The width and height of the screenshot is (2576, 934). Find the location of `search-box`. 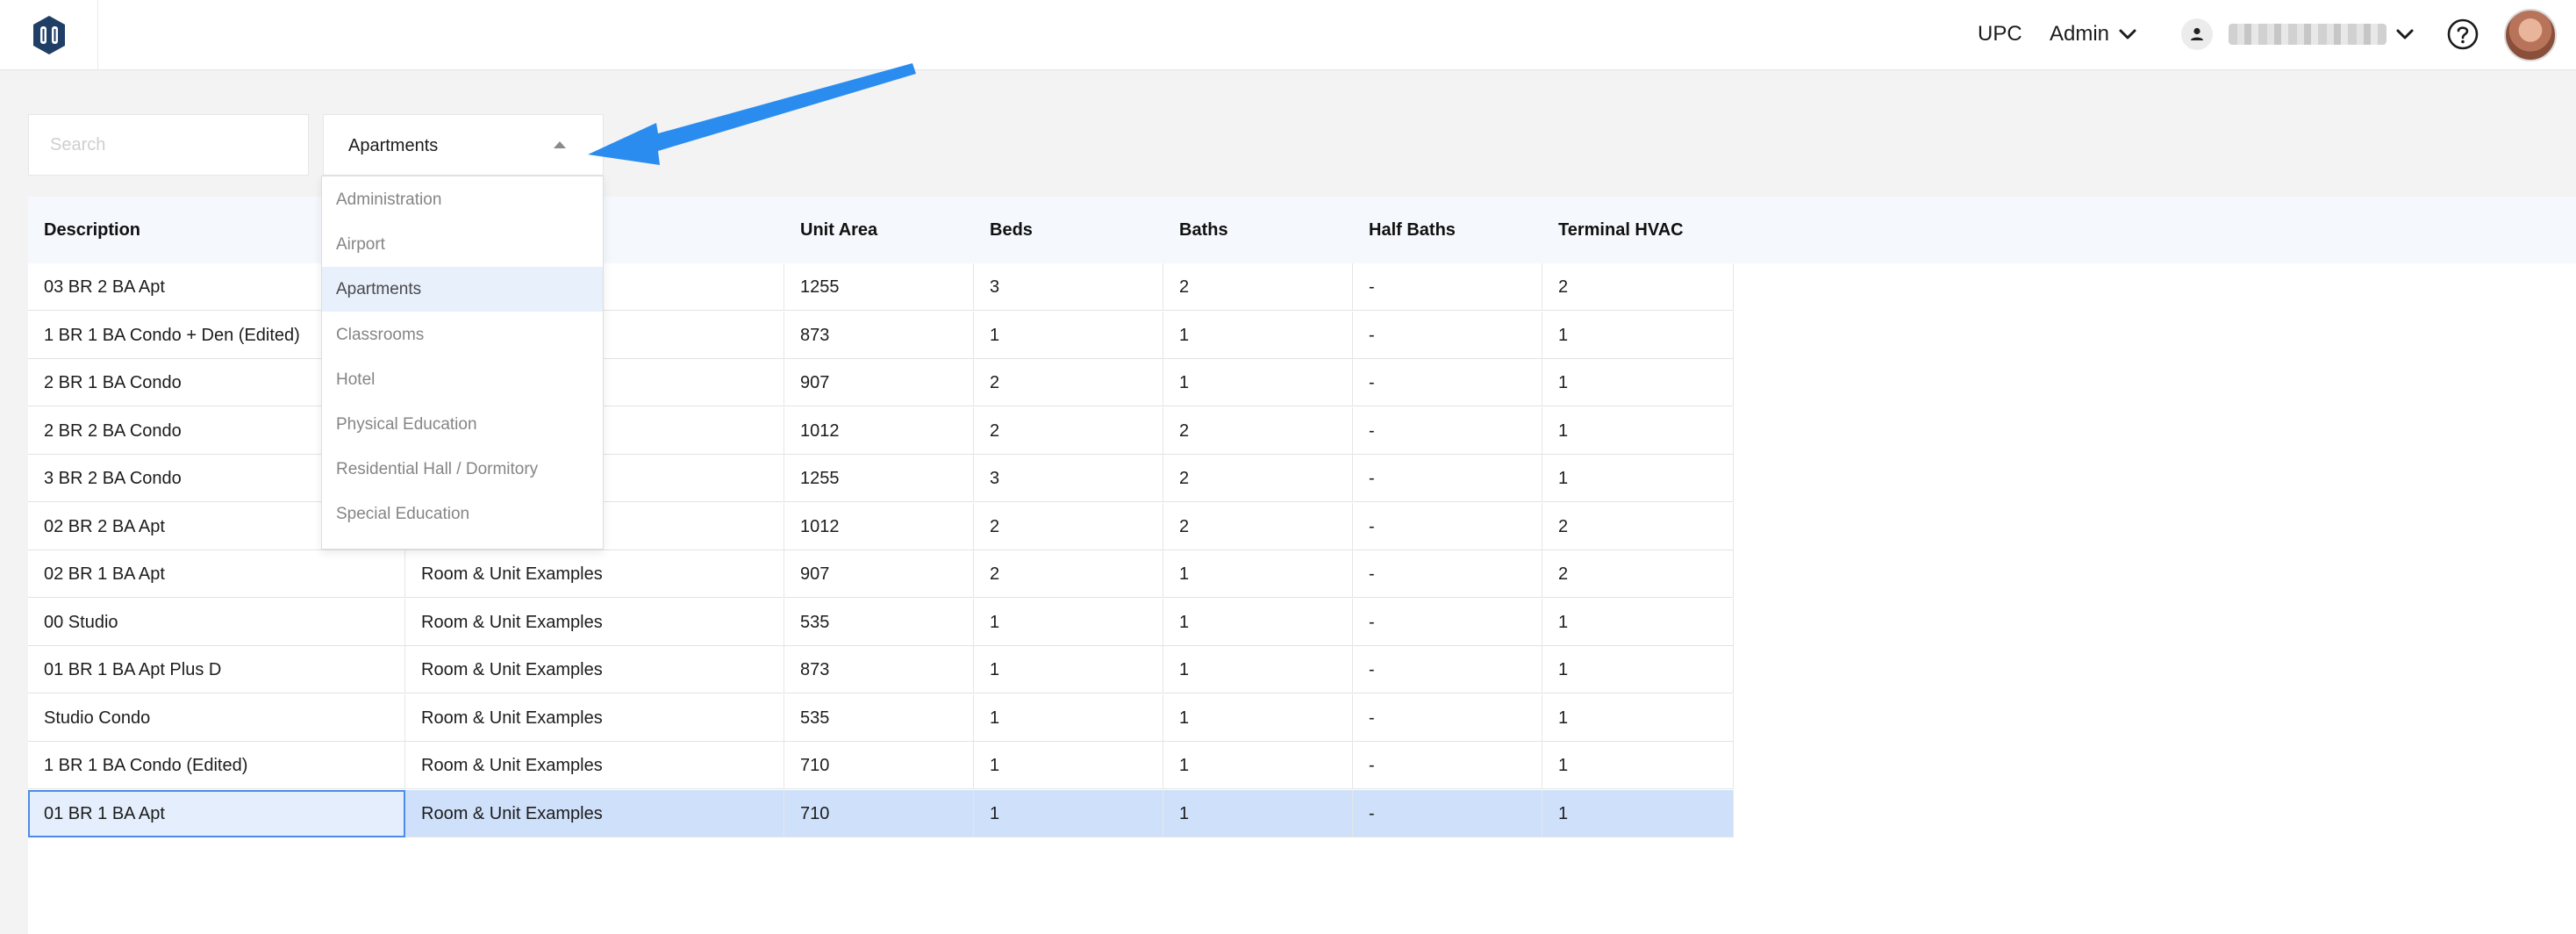

search-box is located at coordinates (168, 145).